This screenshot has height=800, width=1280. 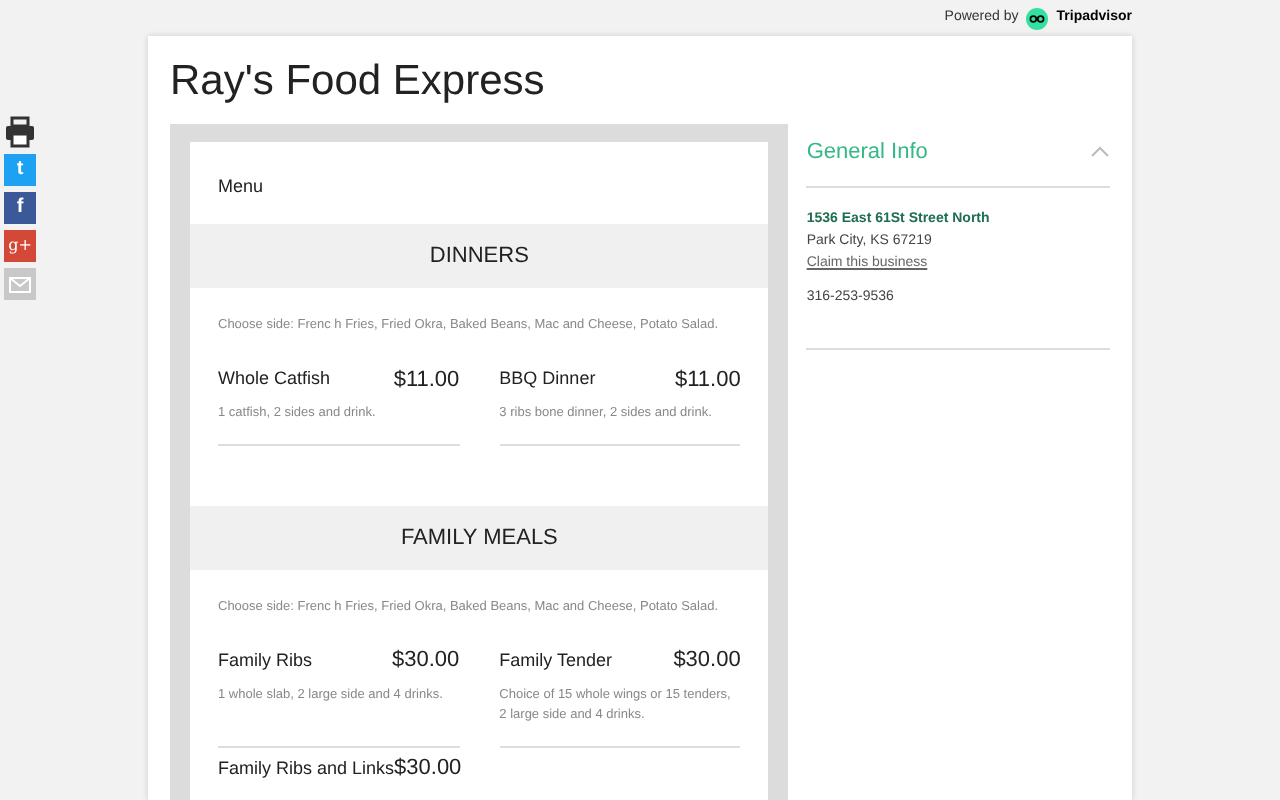 What do you see at coordinates (547, 379) in the screenshot?
I see `dish-name: BBQ Dinner` at bounding box center [547, 379].